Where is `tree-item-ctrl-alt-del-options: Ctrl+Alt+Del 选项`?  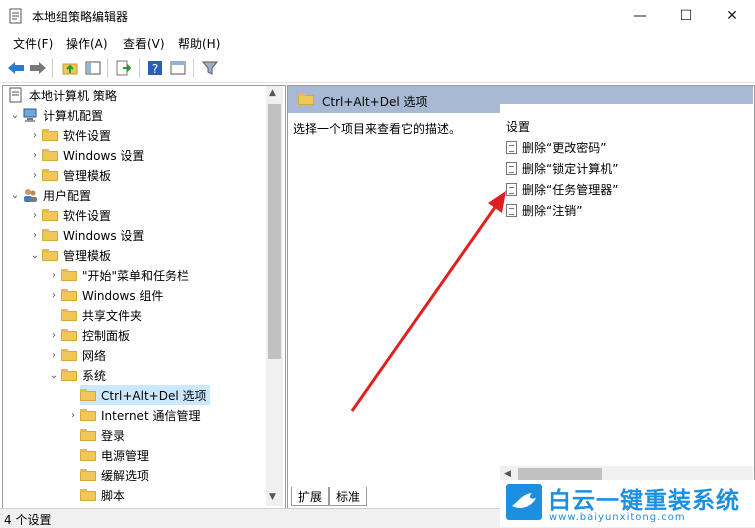 tree-item-ctrl-alt-del-options: Ctrl+Alt+Del 选项 is located at coordinates (145, 395).